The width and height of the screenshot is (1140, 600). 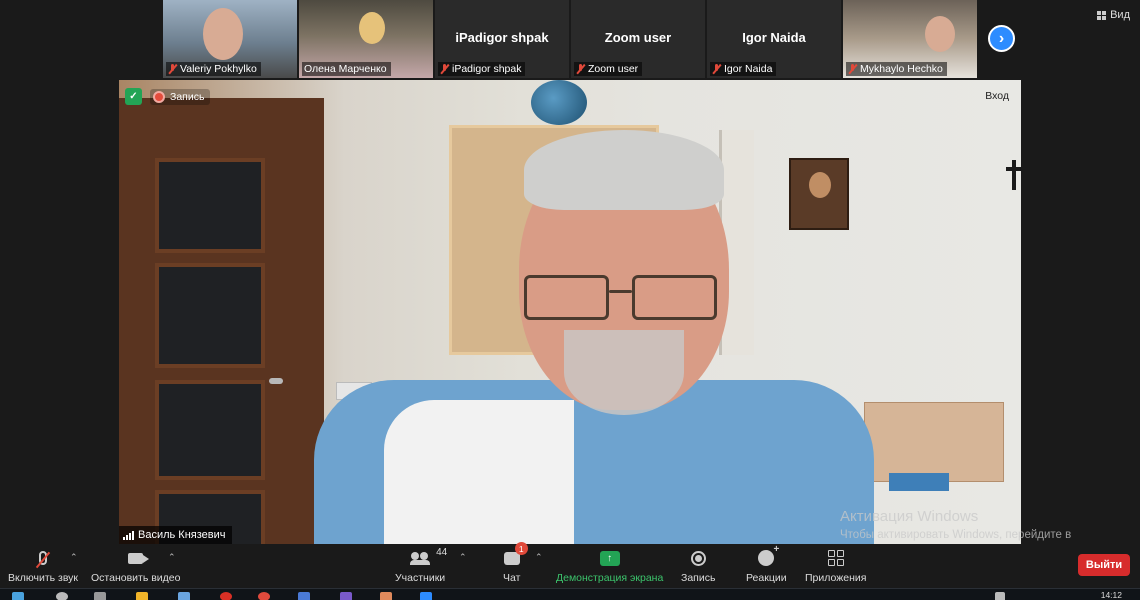 I want to click on chat-button: 1 Чат, so click(x=515, y=563).